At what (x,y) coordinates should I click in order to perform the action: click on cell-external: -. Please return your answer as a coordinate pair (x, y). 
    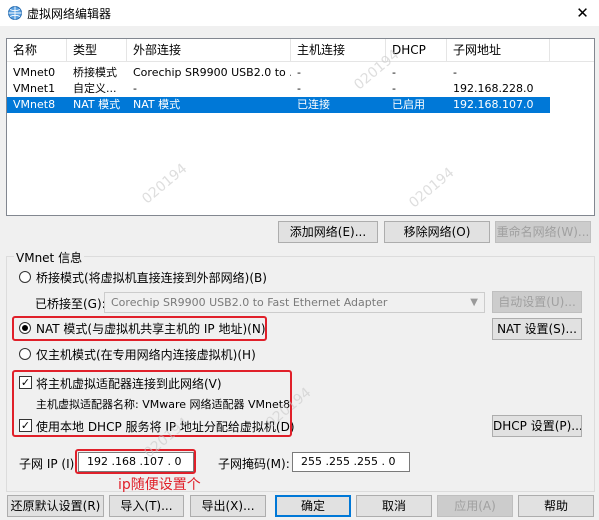
    Looking at the image, I should click on (135, 88).